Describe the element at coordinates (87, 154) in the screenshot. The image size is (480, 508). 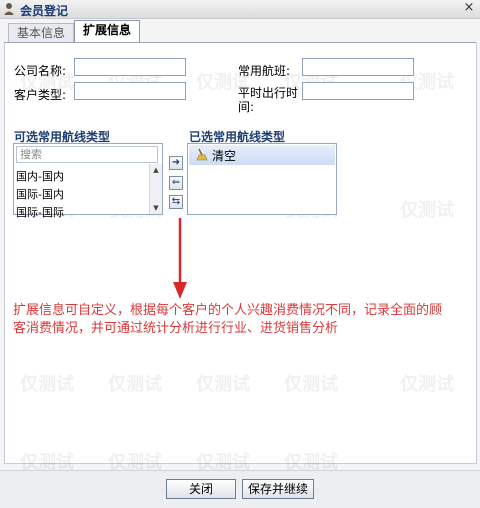
I see `route-search-input: 搜索` at that location.